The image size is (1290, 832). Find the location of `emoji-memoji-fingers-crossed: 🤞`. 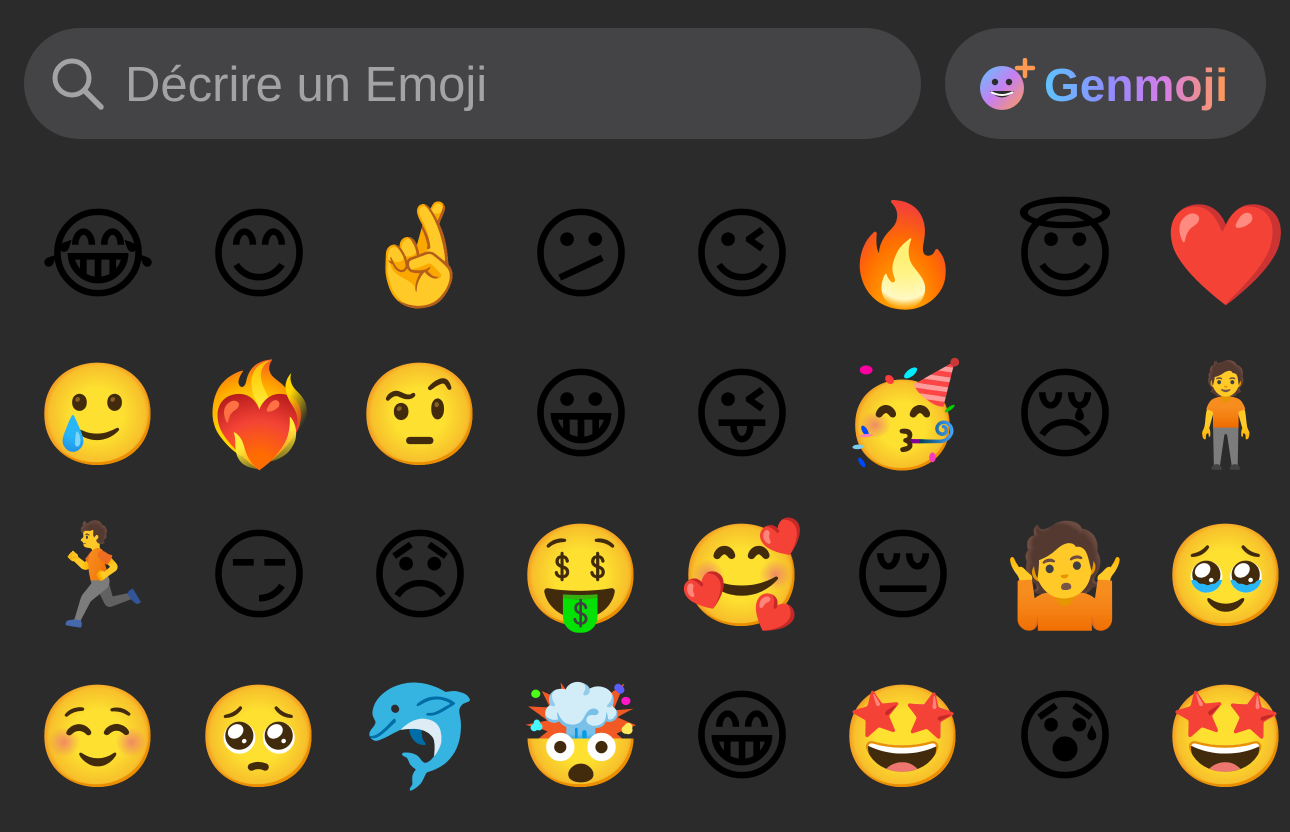

emoji-memoji-fingers-crossed: 🤞 is located at coordinates (420, 255).